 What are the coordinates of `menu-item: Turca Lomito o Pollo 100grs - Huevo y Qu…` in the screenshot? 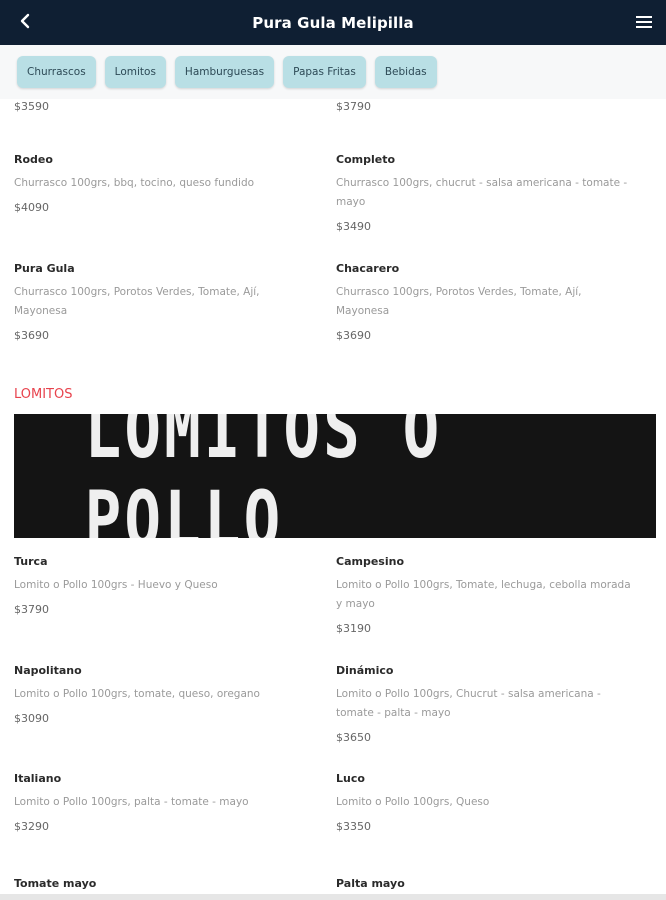 It's located at (164, 585).